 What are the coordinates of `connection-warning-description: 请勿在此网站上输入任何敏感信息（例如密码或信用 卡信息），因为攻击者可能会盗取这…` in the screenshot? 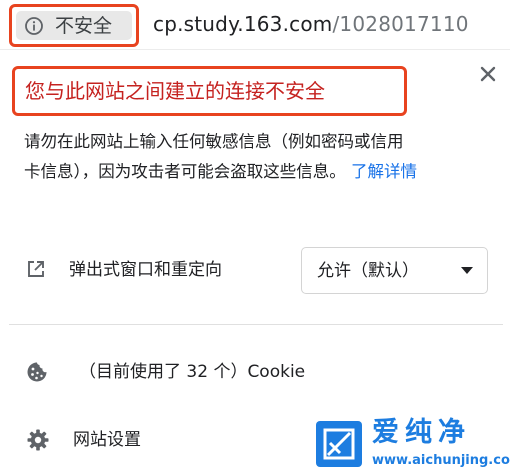 It's located at (259, 157).